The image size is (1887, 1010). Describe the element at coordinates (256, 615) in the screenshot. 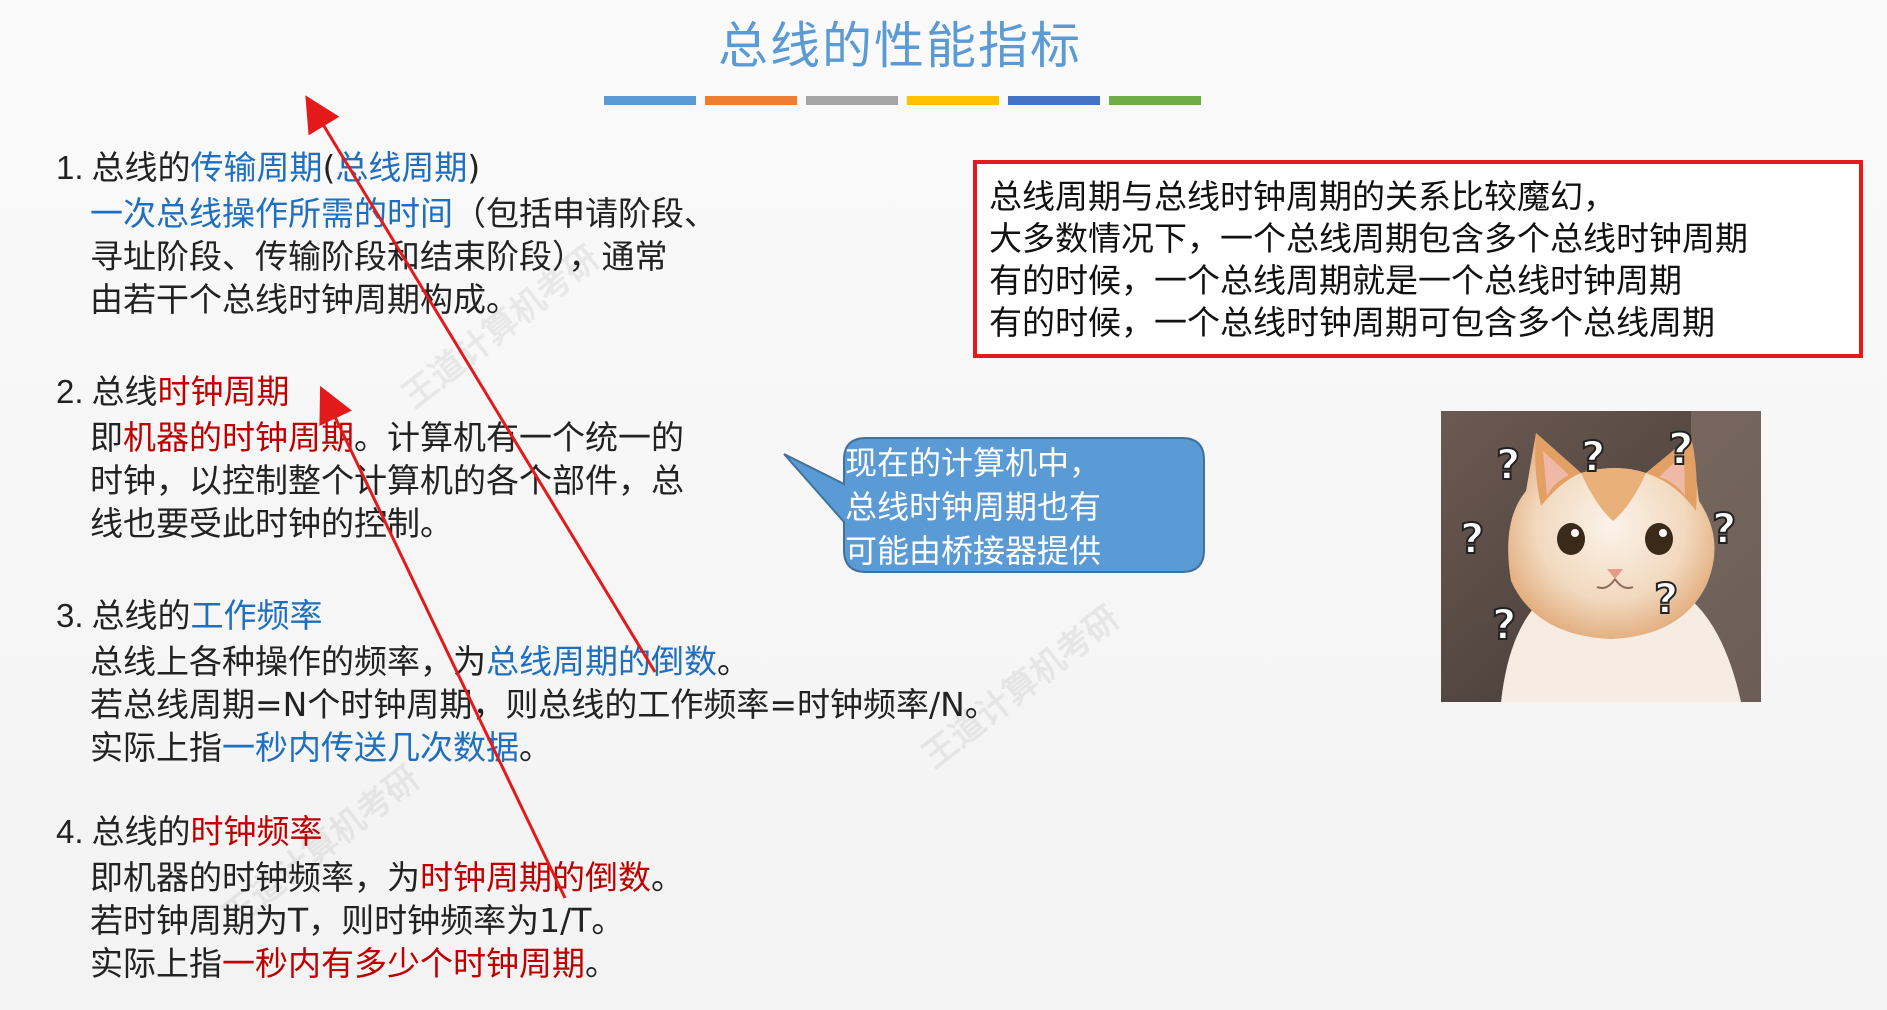

I see `heading-highlight: 工作频率` at that location.